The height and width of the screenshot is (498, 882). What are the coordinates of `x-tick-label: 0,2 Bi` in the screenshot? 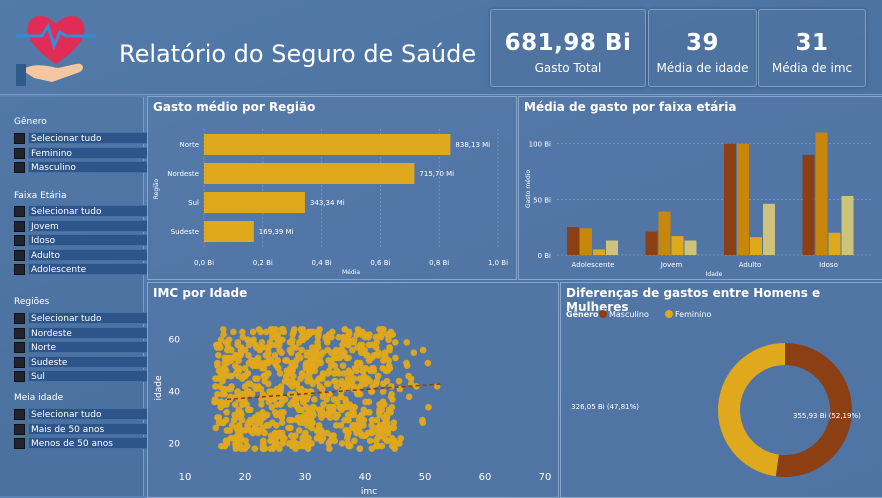 It's located at (263, 263).